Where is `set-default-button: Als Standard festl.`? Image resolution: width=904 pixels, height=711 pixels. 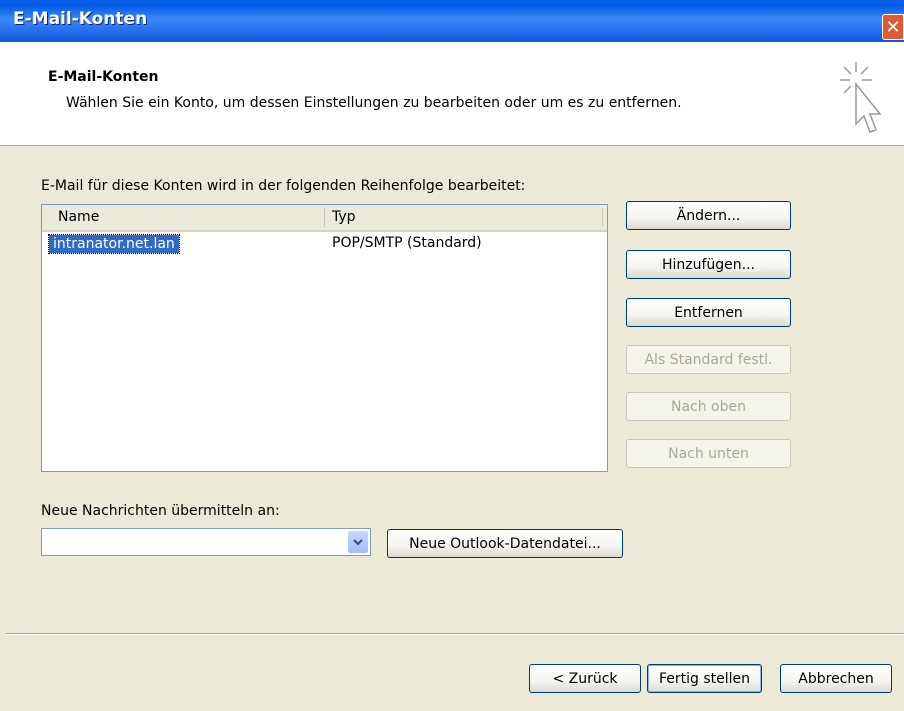
set-default-button: Als Standard festl. is located at coordinates (708, 359).